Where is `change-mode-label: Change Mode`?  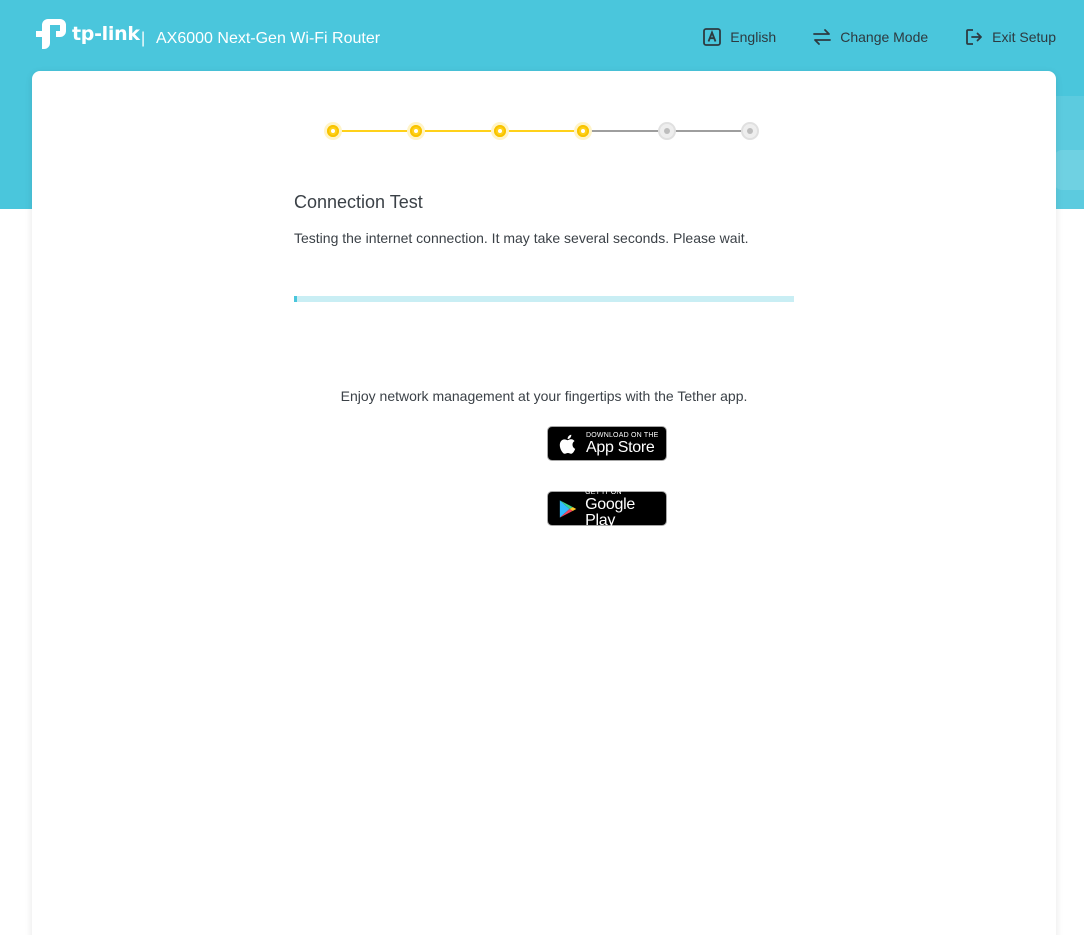 change-mode-label: Change Mode is located at coordinates (884, 37).